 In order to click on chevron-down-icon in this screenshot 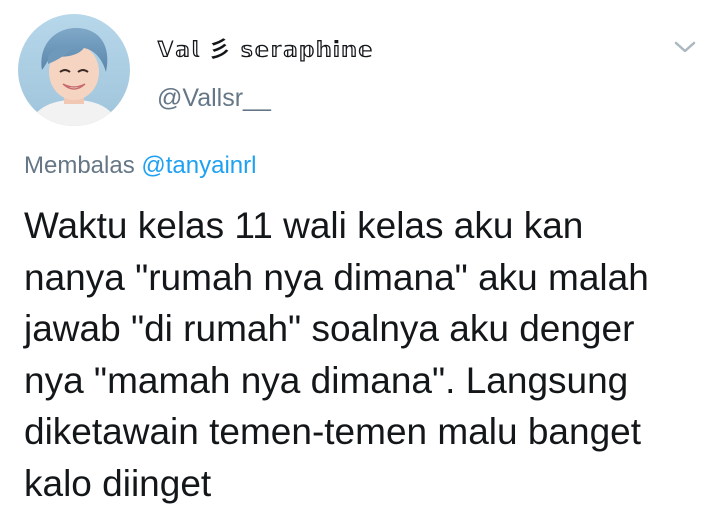, I will do `click(685, 47)`.